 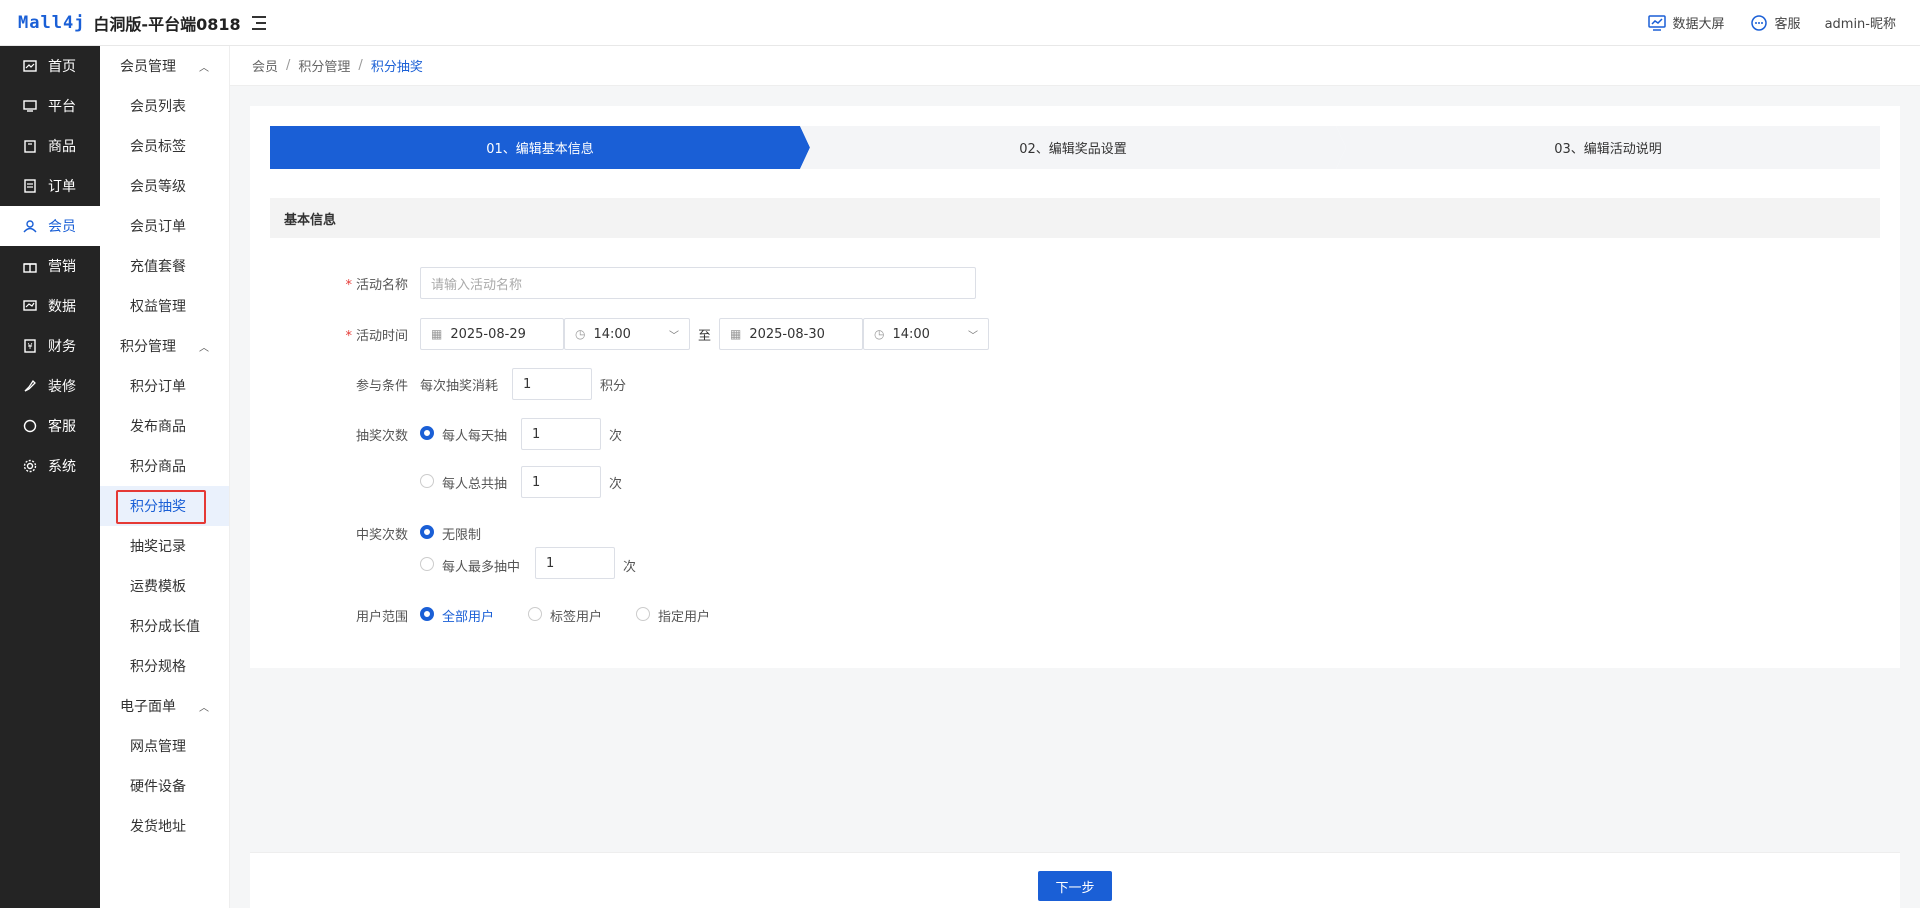 What do you see at coordinates (62, 187) in the screenshot?
I see `sidebar-item-label: 订单` at bounding box center [62, 187].